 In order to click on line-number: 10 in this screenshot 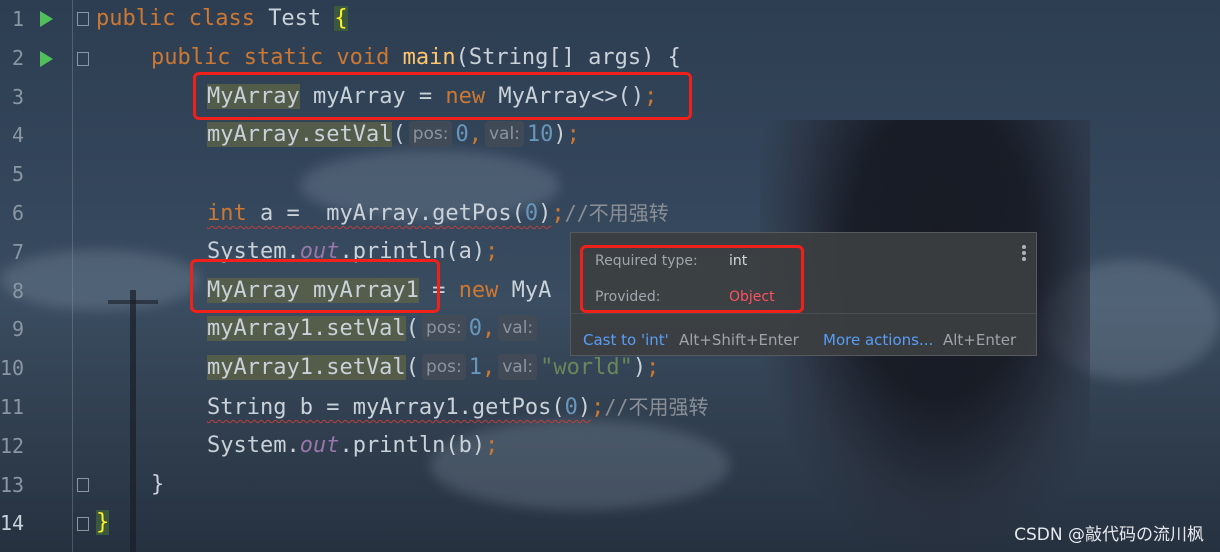, I will do `click(12, 368)`.